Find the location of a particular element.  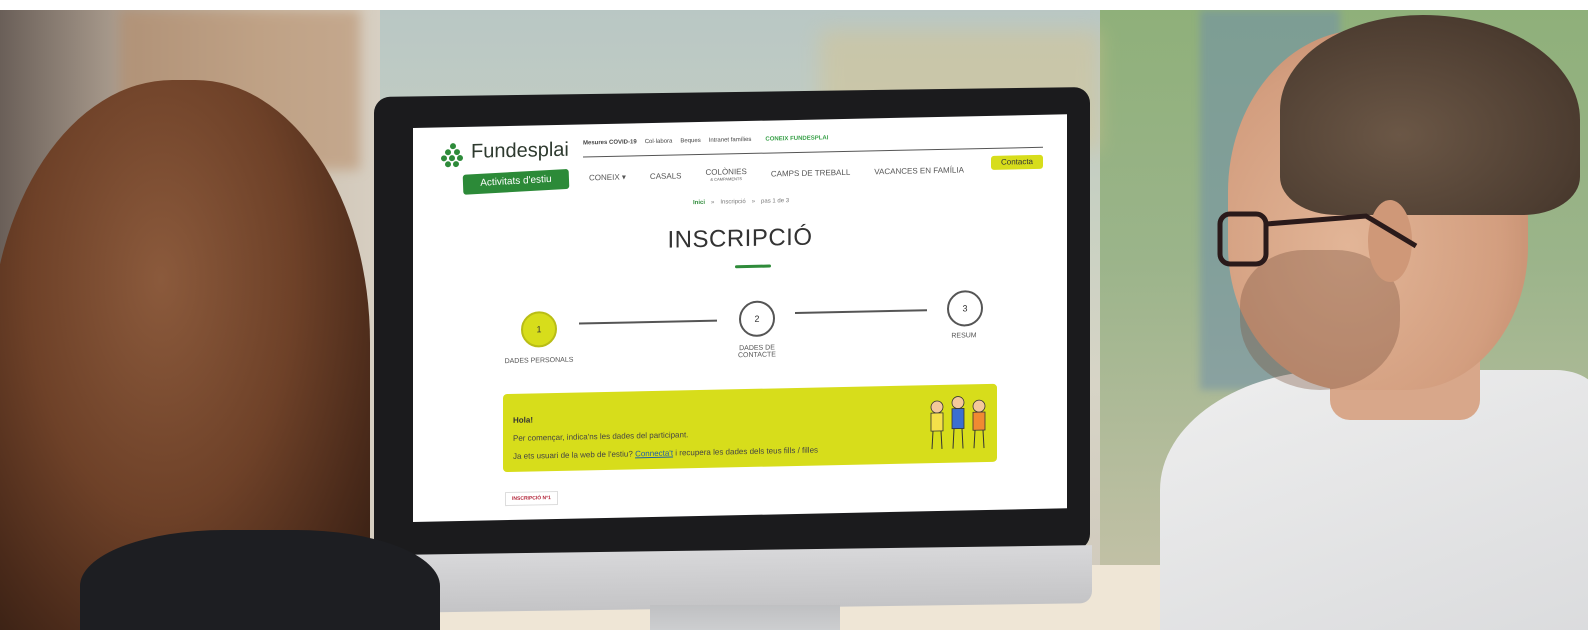

step-2-circle: 2 is located at coordinates (757, 319).